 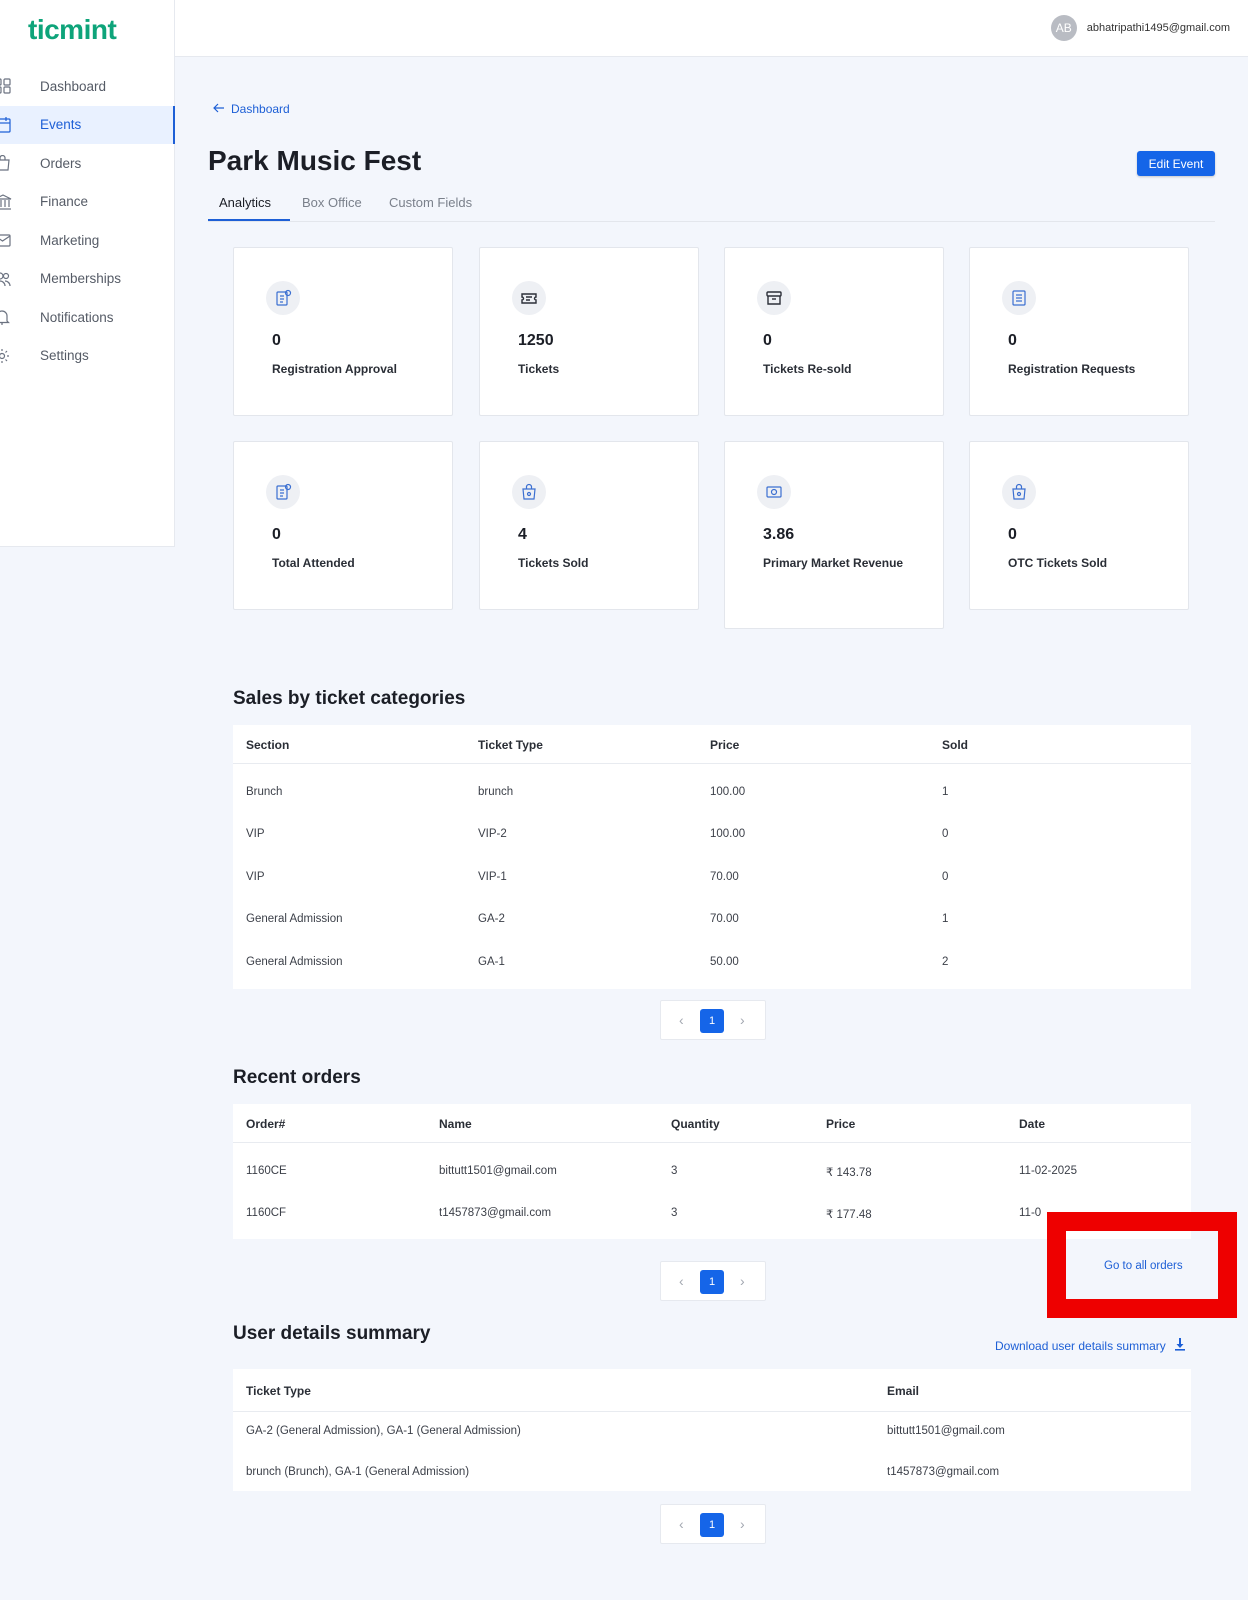 I want to click on tab-box-office: Box Office, so click(x=332, y=202).